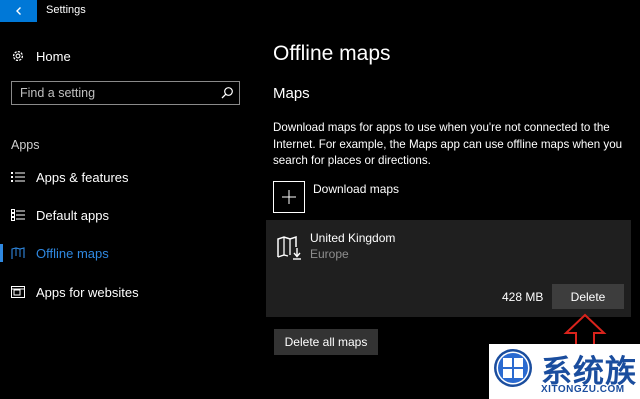  Describe the element at coordinates (588, 296) in the screenshot. I see `delete-button: Delete` at that location.